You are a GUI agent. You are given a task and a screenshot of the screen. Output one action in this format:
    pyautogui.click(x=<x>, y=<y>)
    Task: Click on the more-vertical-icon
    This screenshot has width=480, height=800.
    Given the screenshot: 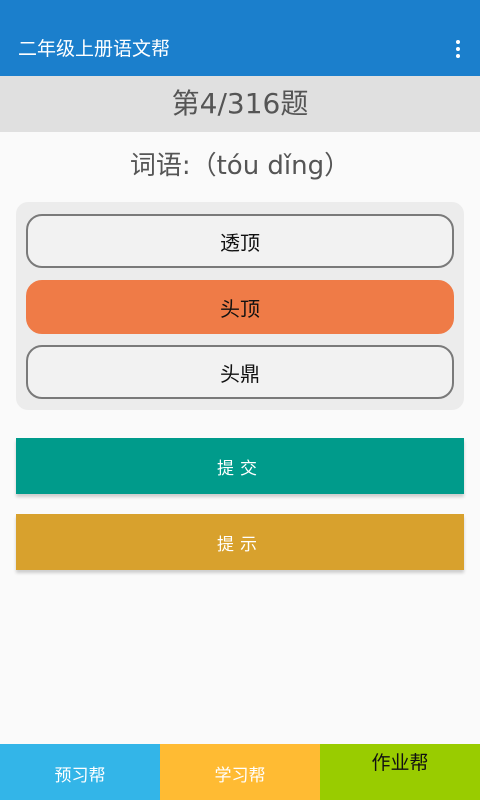 What is the action you would take?
    pyautogui.click(x=458, y=49)
    